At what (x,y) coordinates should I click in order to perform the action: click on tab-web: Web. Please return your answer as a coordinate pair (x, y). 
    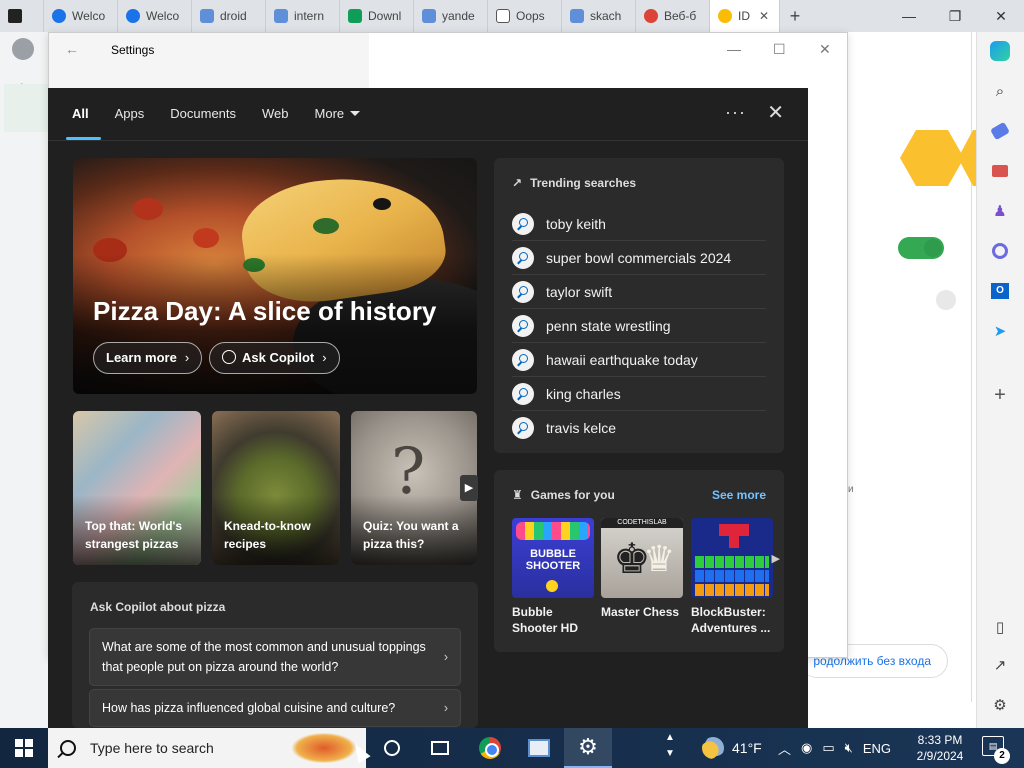
    Looking at the image, I should click on (275, 114).